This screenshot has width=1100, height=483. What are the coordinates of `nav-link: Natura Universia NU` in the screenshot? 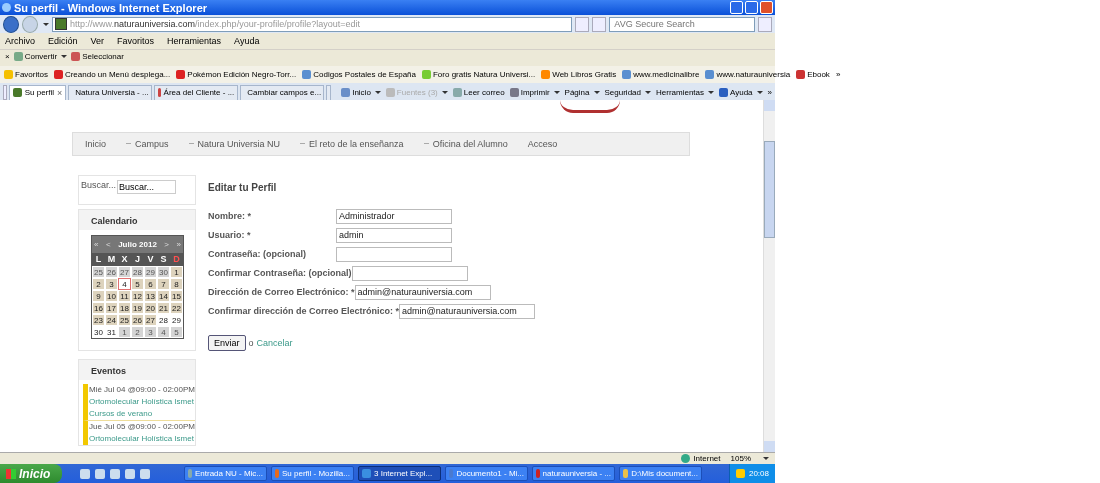 It's located at (234, 143).